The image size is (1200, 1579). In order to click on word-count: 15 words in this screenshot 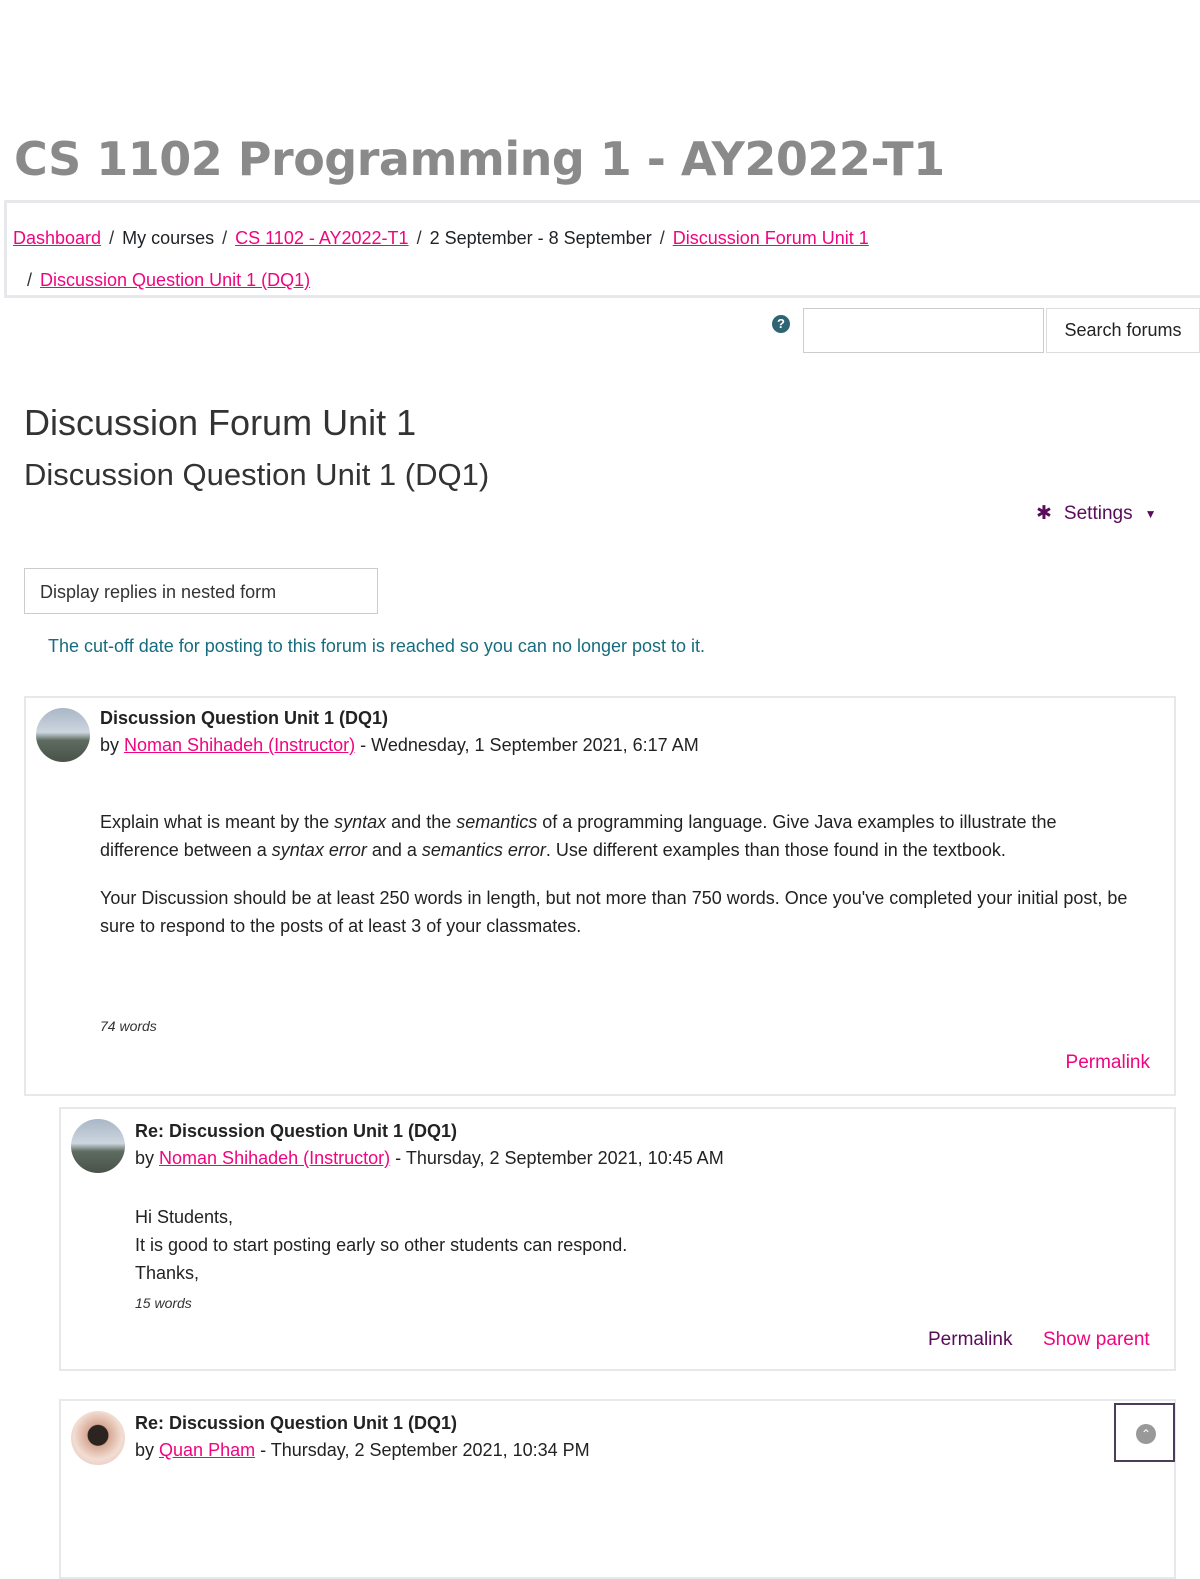, I will do `click(163, 1303)`.